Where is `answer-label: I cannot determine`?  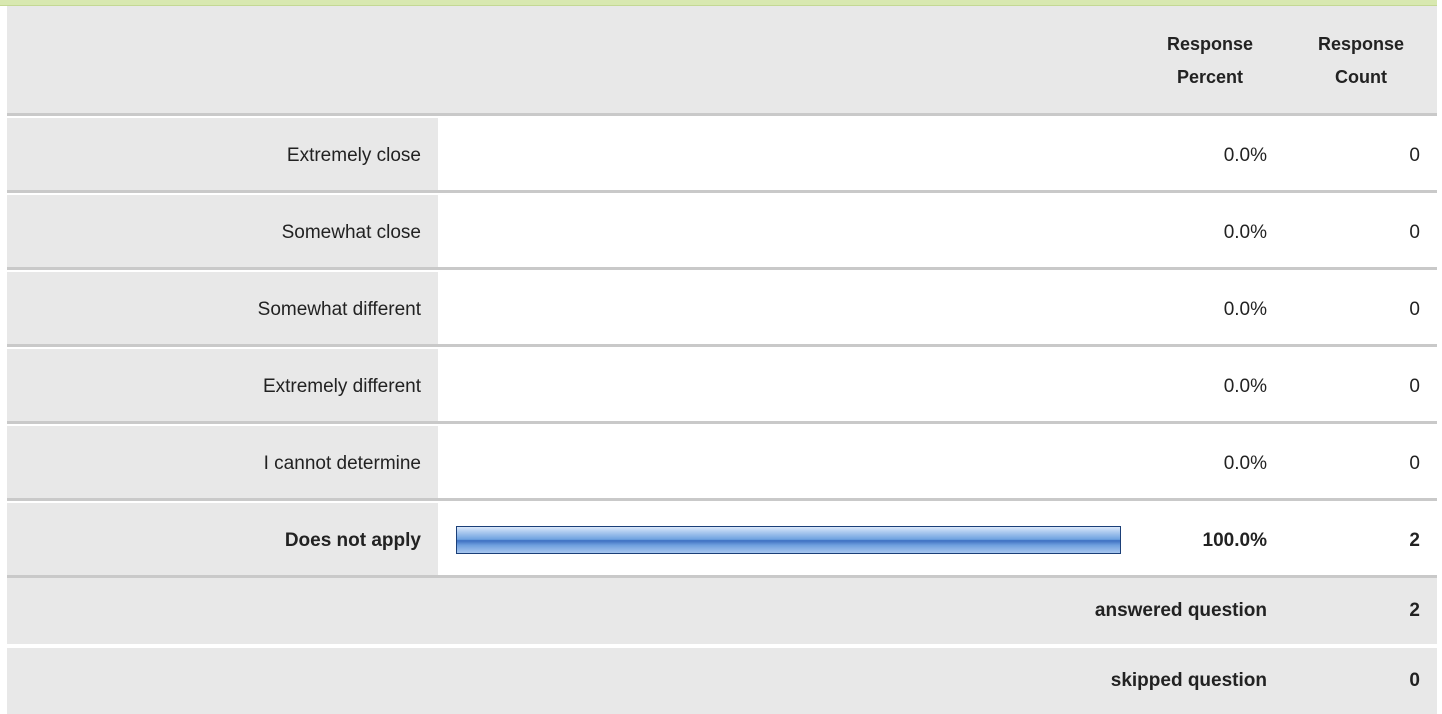 answer-label: I cannot determine is located at coordinates (222, 463).